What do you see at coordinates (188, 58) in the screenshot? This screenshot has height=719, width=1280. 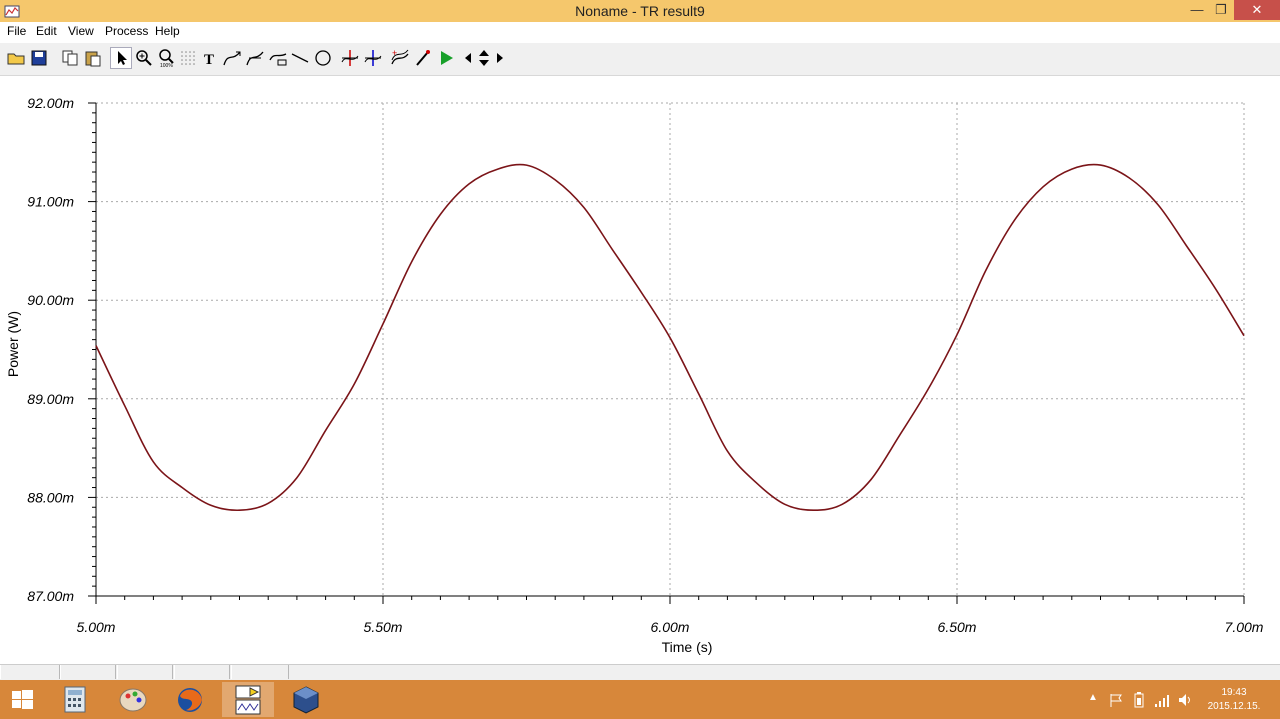 I see `grid-icon` at bounding box center [188, 58].